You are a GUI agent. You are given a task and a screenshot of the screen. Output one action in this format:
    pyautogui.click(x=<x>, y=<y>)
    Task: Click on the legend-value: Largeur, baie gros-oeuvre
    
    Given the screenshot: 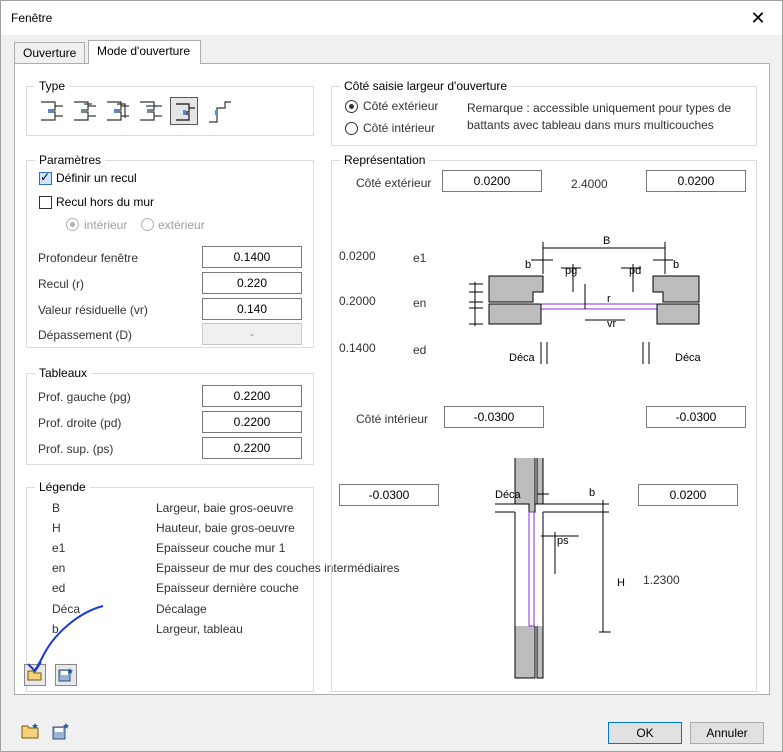 What is the action you would take?
    pyautogui.click(x=225, y=508)
    